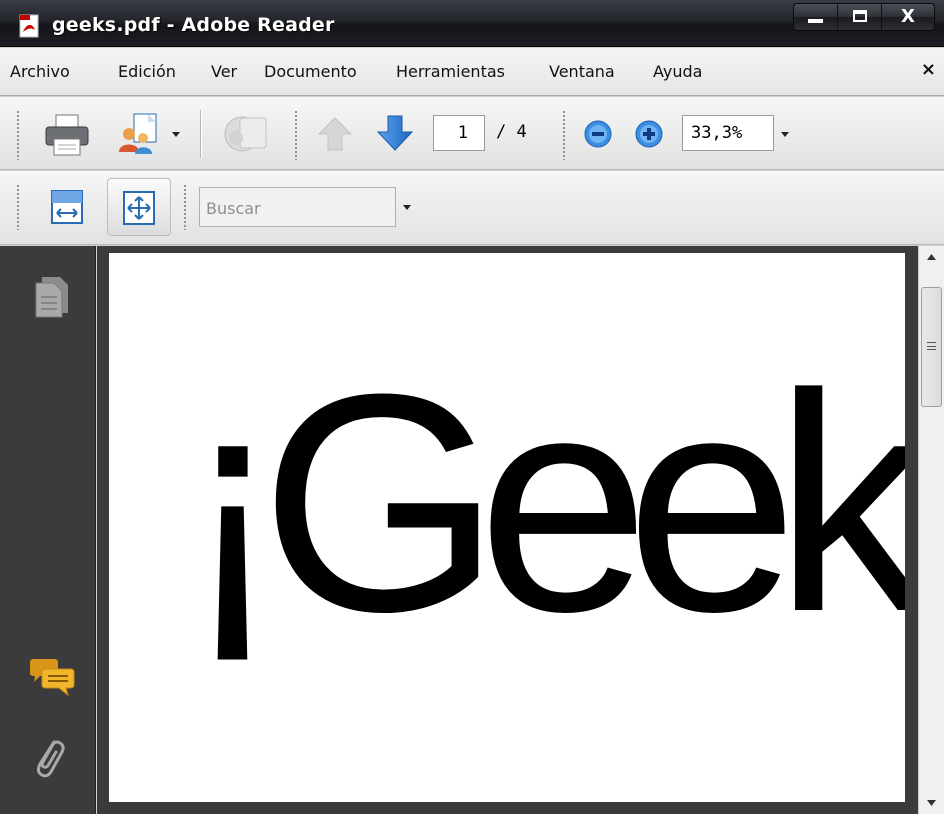  I want to click on page-count: / 4, so click(511, 132).